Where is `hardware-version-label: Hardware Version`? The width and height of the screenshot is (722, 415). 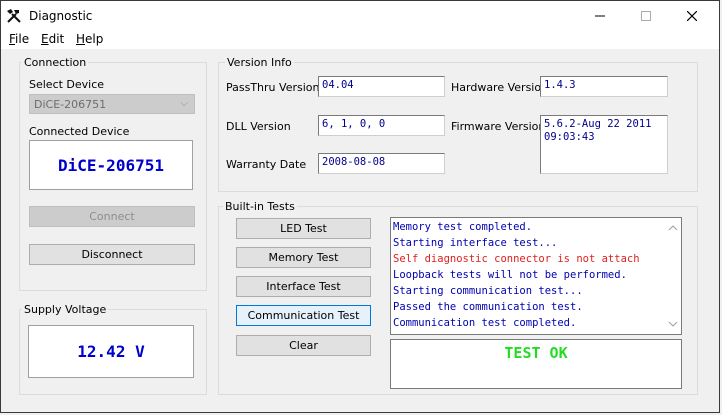 hardware-version-label: Hardware Version is located at coordinates (500, 87).